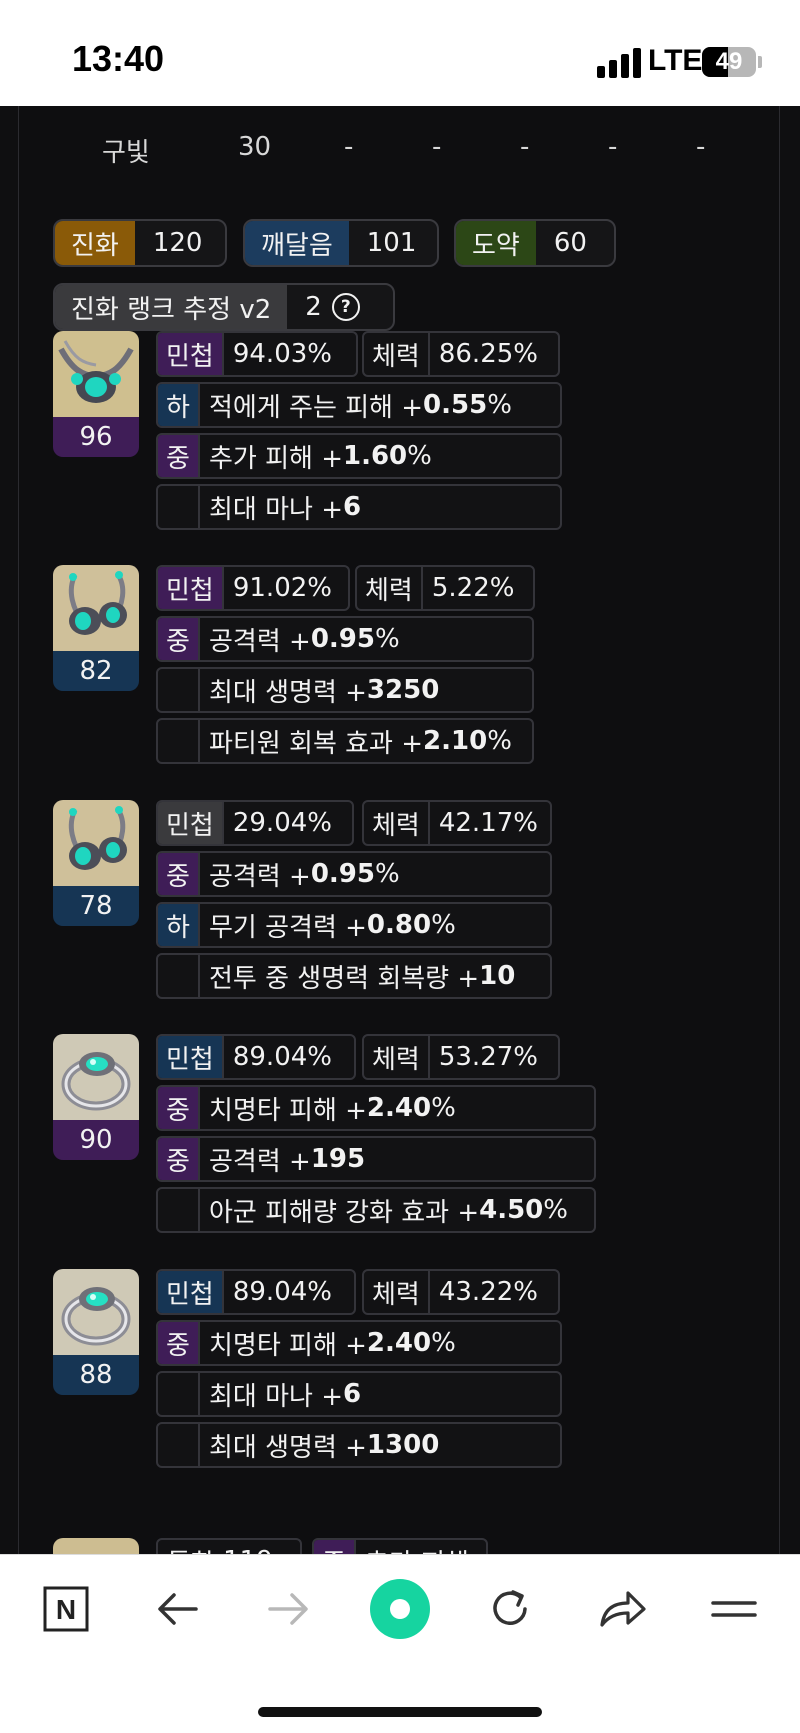 This screenshot has height=1733, width=800. I want to click on effect-value: 195, so click(338, 1159).